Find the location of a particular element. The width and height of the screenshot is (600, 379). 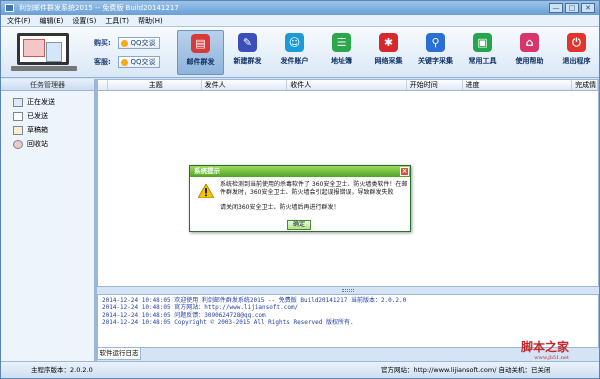

toolbar-button-8: ⏻ 退出程序 is located at coordinates (576, 52).